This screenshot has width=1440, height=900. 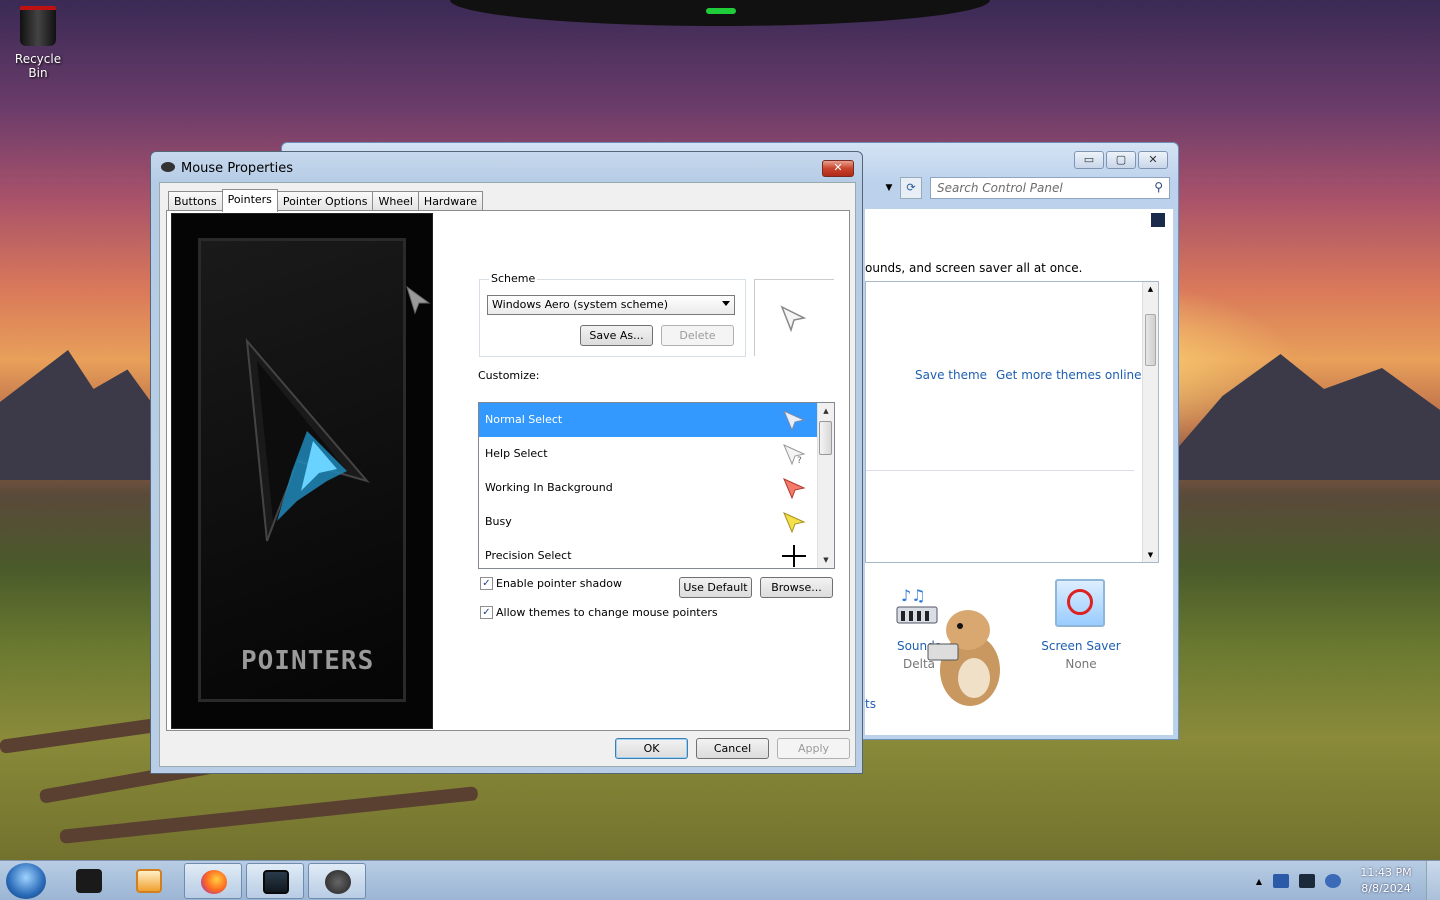 What do you see at coordinates (513, 278) in the screenshot?
I see `scheme-label: Scheme` at bounding box center [513, 278].